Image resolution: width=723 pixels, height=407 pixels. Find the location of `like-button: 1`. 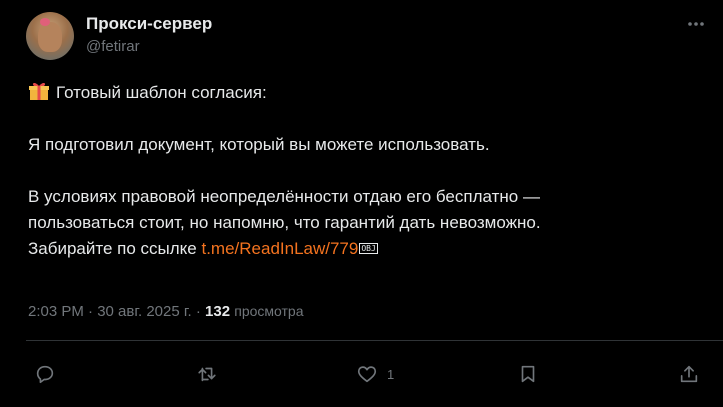

like-button: 1 is located at coordinates (375, 374).